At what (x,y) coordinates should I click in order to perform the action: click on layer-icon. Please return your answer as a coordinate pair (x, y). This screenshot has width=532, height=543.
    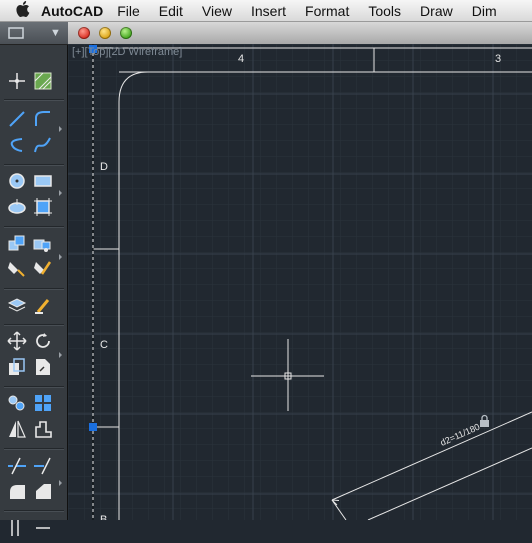
    Looking at the image, I should click on (17, 305).